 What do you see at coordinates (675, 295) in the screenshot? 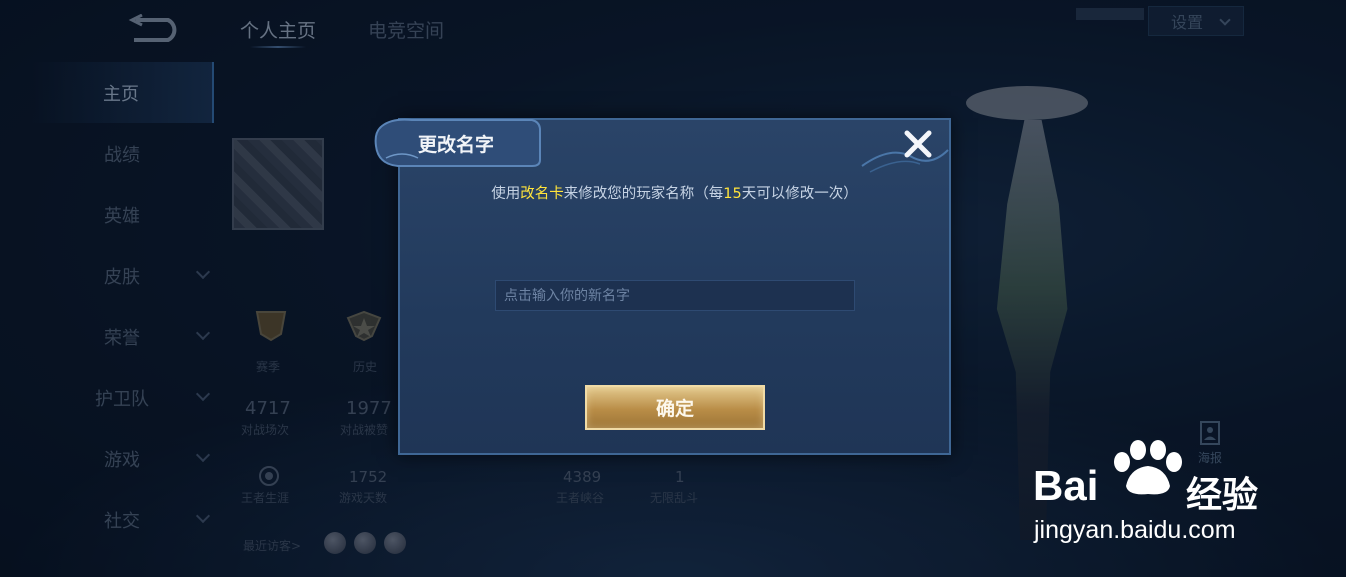
I see `new-name-input` at bounding box center [675, 295].